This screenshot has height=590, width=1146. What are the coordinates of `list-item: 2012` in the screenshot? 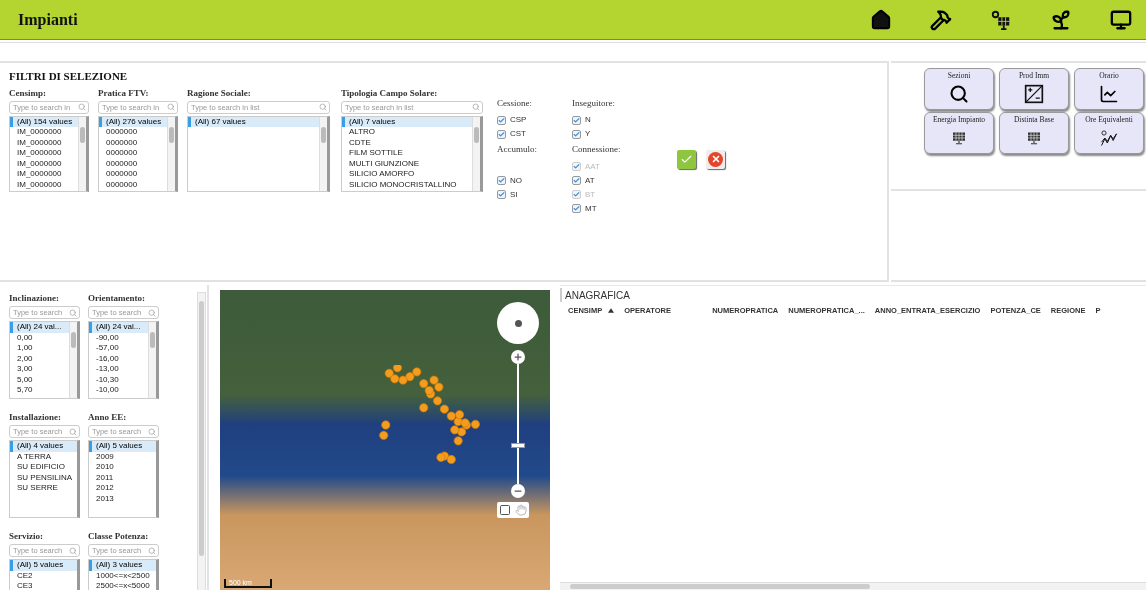 It's located at (122, 488).